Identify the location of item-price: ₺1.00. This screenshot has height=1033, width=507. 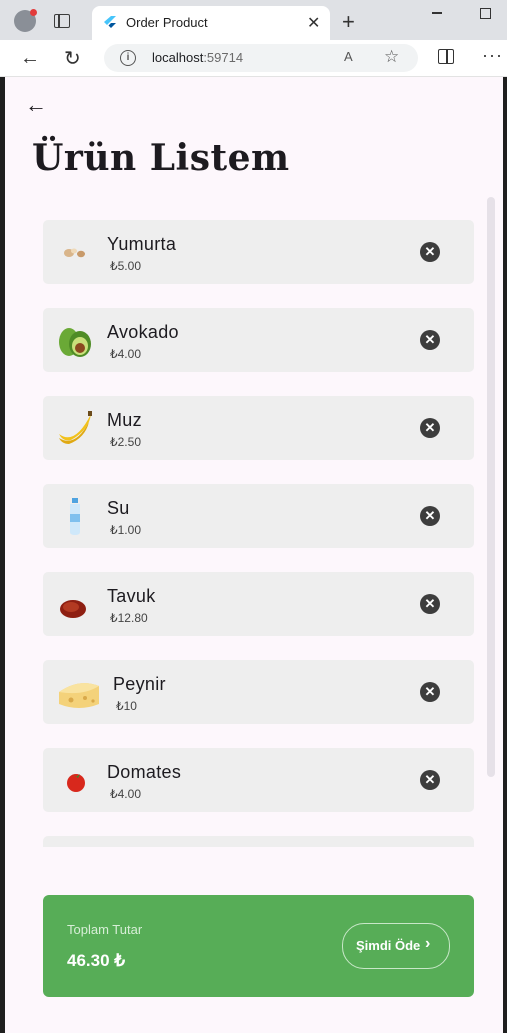
(125, 530).